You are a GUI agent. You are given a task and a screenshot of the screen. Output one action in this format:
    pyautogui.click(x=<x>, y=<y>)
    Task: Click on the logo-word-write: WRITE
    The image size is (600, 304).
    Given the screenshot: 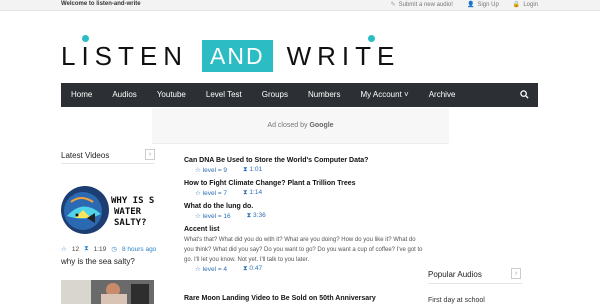 What is the action you would take?
    pyautogui.click(x=344, y=53)
    